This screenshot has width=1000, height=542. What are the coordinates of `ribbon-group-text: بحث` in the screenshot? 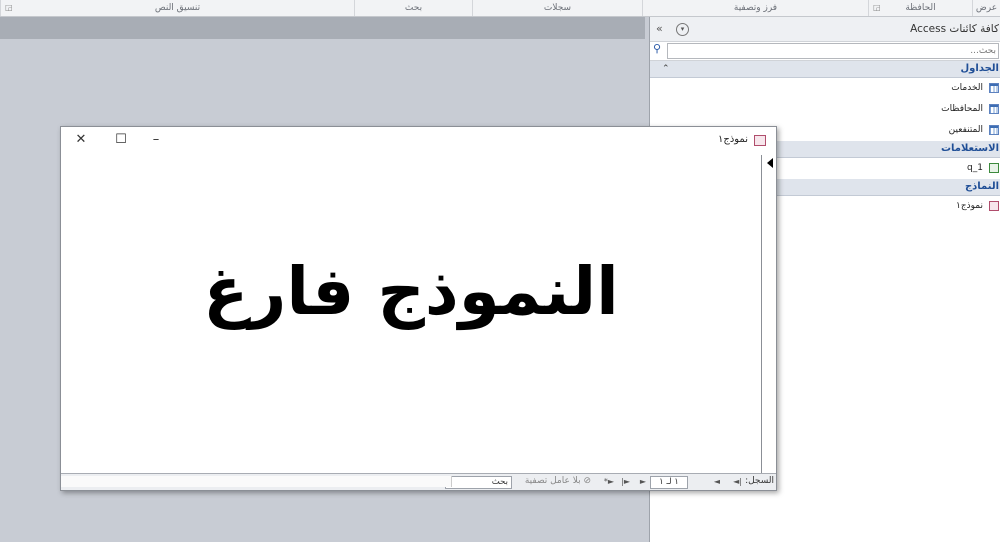 It's located at (413, 8).